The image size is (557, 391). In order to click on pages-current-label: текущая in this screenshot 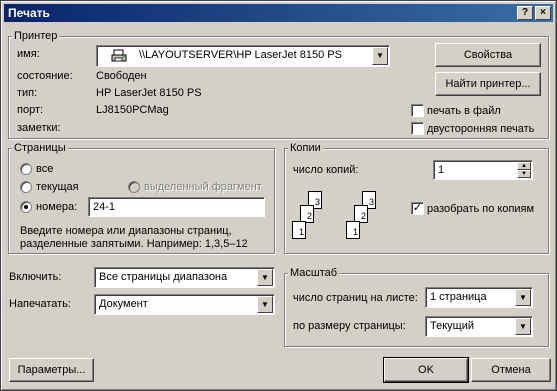, I will do `click(57, 187)`.